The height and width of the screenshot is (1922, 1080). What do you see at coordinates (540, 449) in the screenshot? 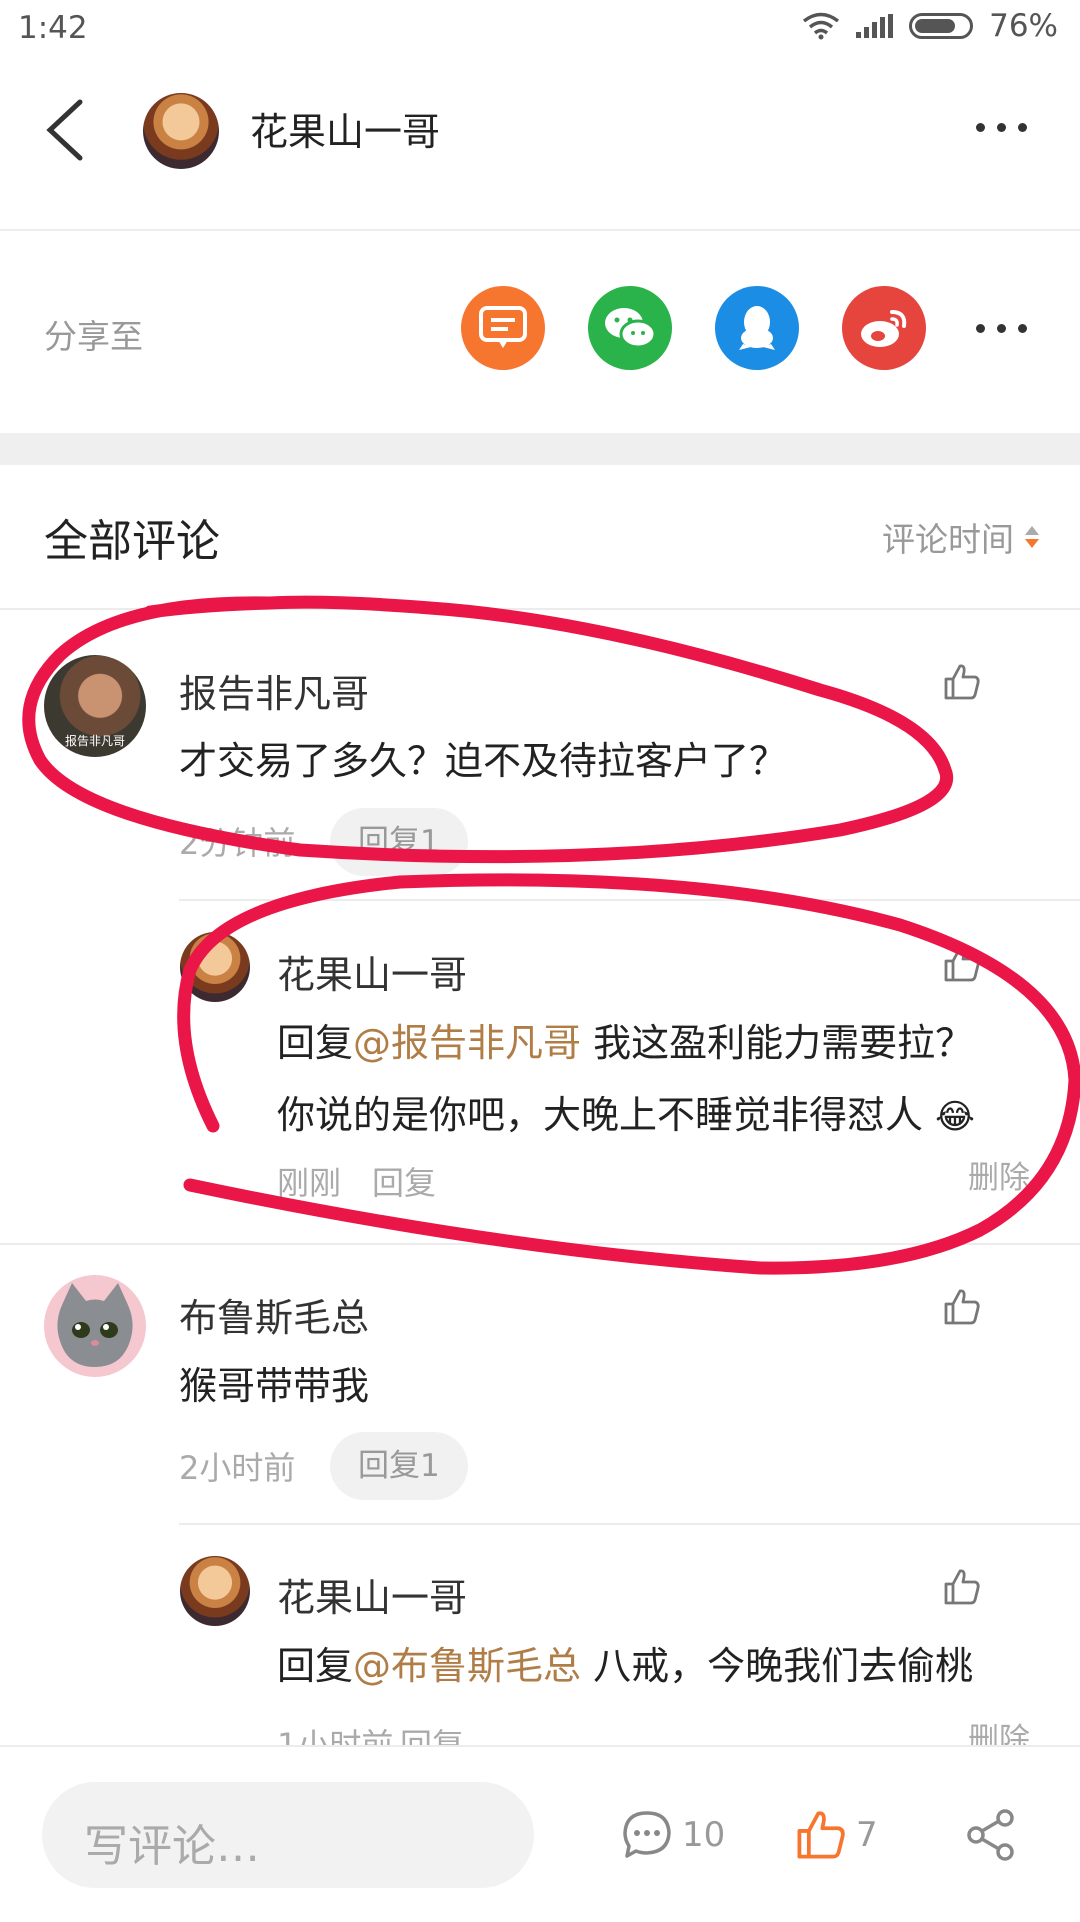
I see `section-separator` at bounding box center [540, 449].